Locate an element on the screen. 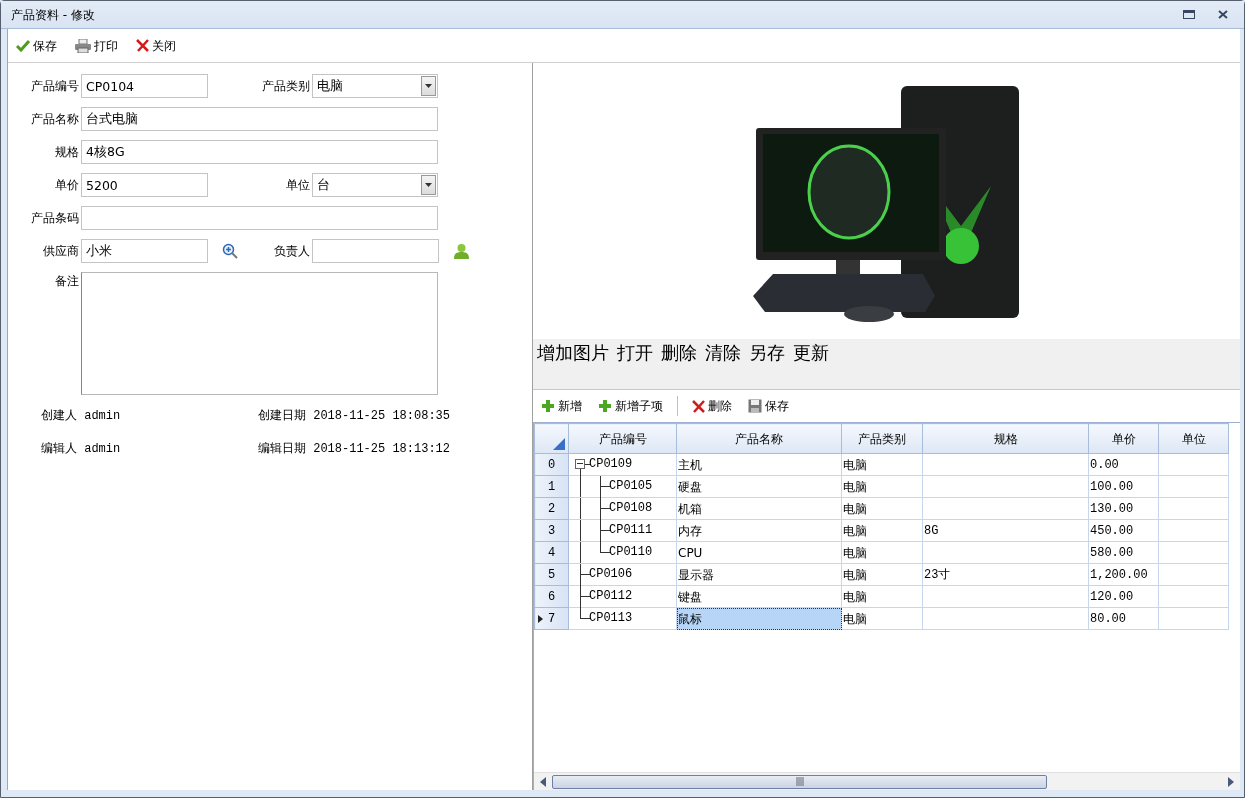 The image size is (1245, 798). user-icon is located at coordinates (461, 251).